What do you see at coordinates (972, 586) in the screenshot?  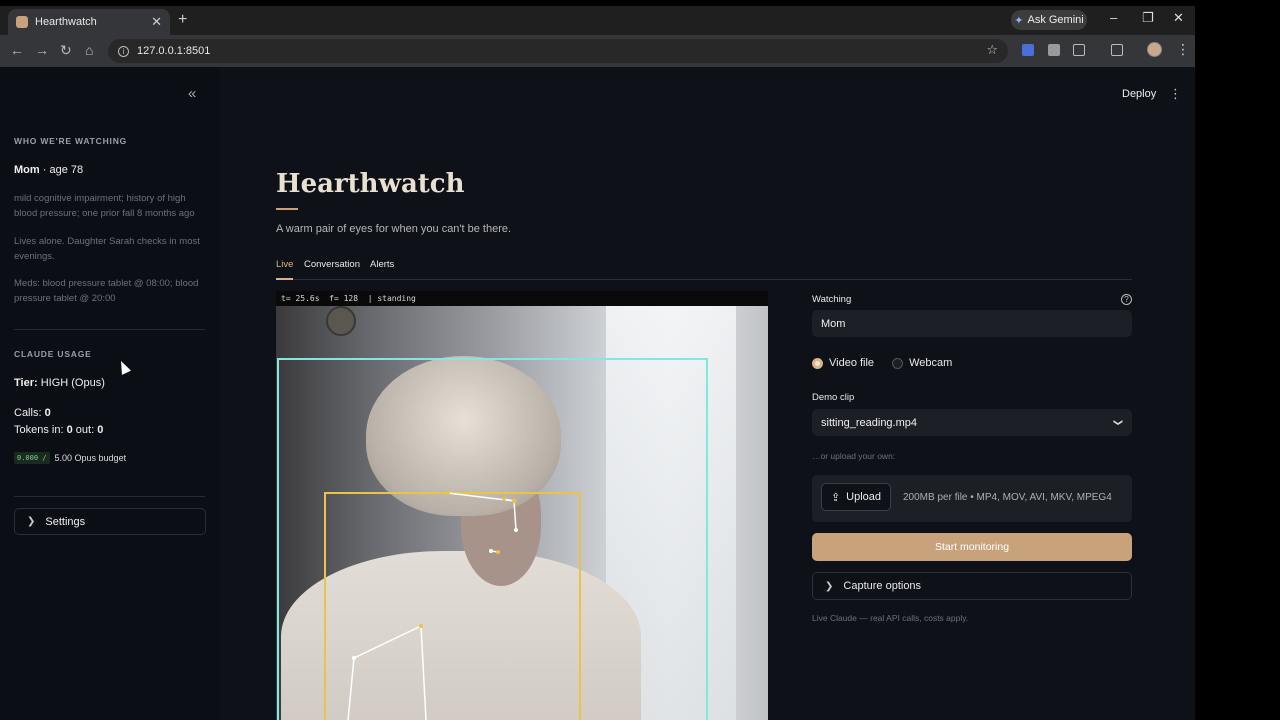 I see `capture-options-expander: ❯ Capture options` at bounding box center [972, 586].